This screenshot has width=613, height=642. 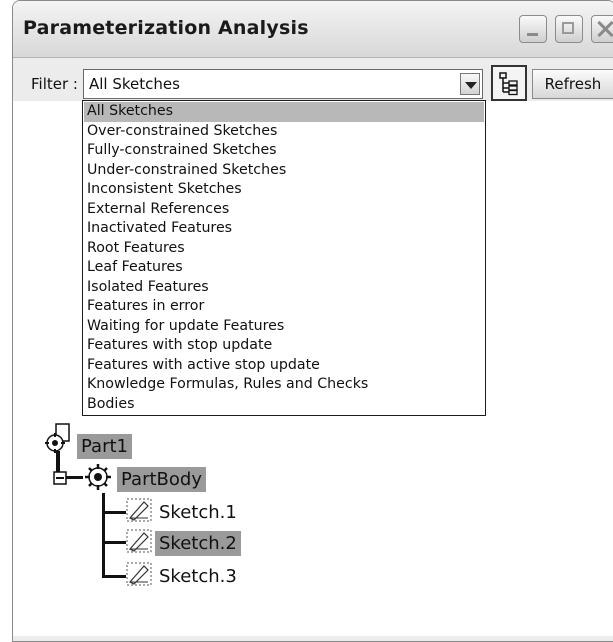 What do you see at coordinates (283, 84) in the screenshot?
I see `filter-combobox: All Sketches` at bounding box center [283, 84].